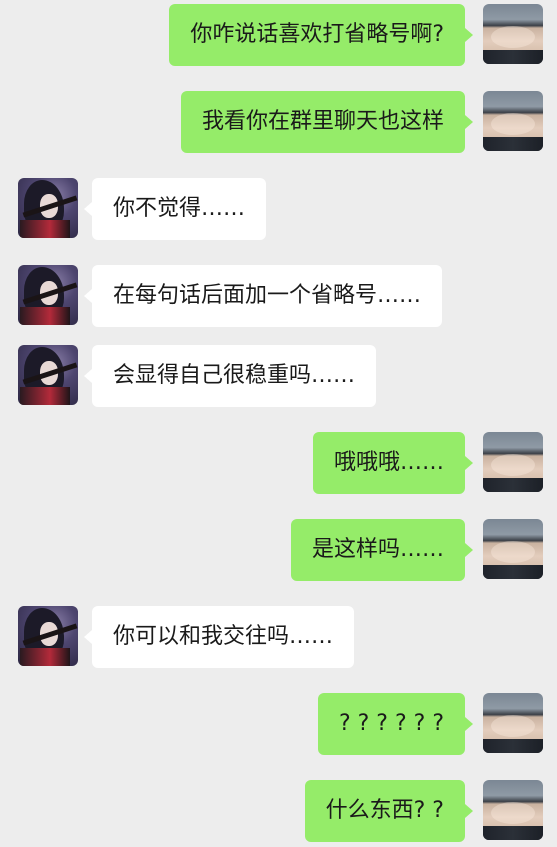 The image size is (557, 847). I want to click on message-row: 我看你在群里聊天也这样, so click(278, 122).